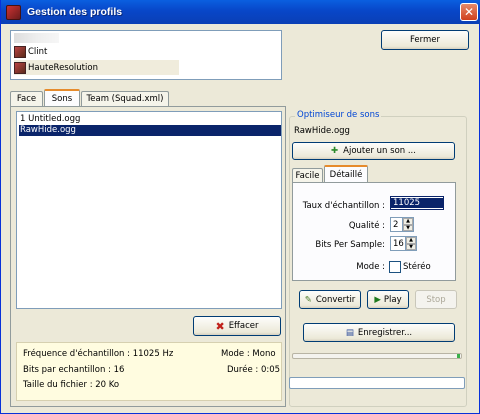 The width and height of the screenshot is (480, 414). What do you see at coordinates (370, 267) in the screenshot?
I see `mode-label: Mode :` at bounding box center [370, 267].